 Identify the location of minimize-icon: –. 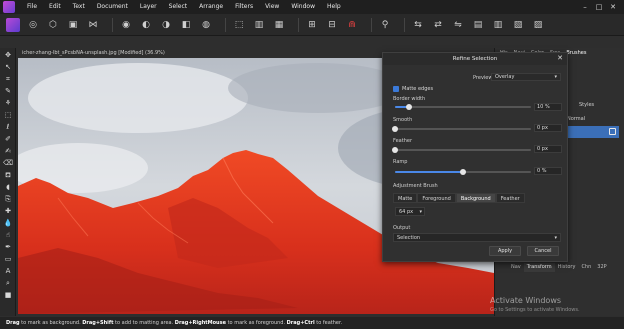
(585, 7).